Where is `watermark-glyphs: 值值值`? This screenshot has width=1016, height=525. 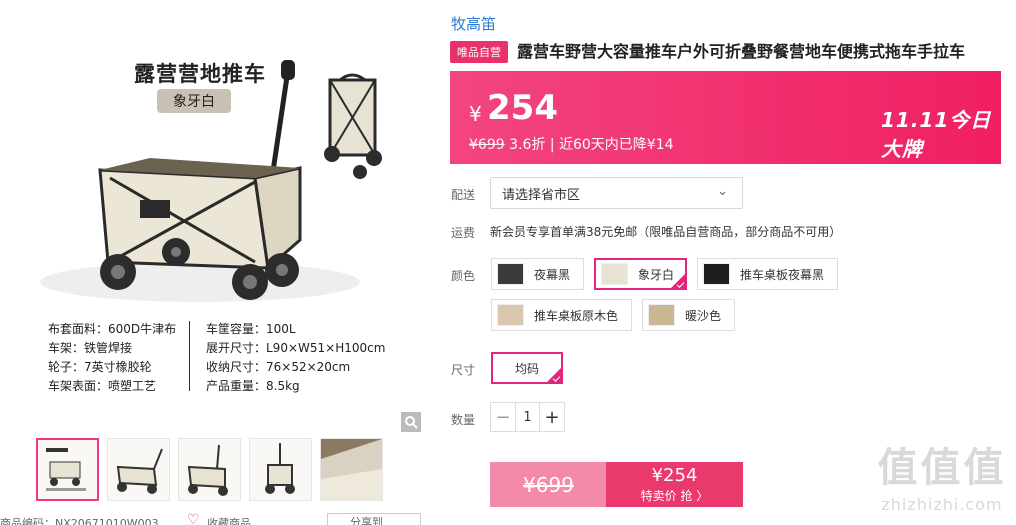 watermark-glyphs: 值值值 is located at coordinates (942, 468).